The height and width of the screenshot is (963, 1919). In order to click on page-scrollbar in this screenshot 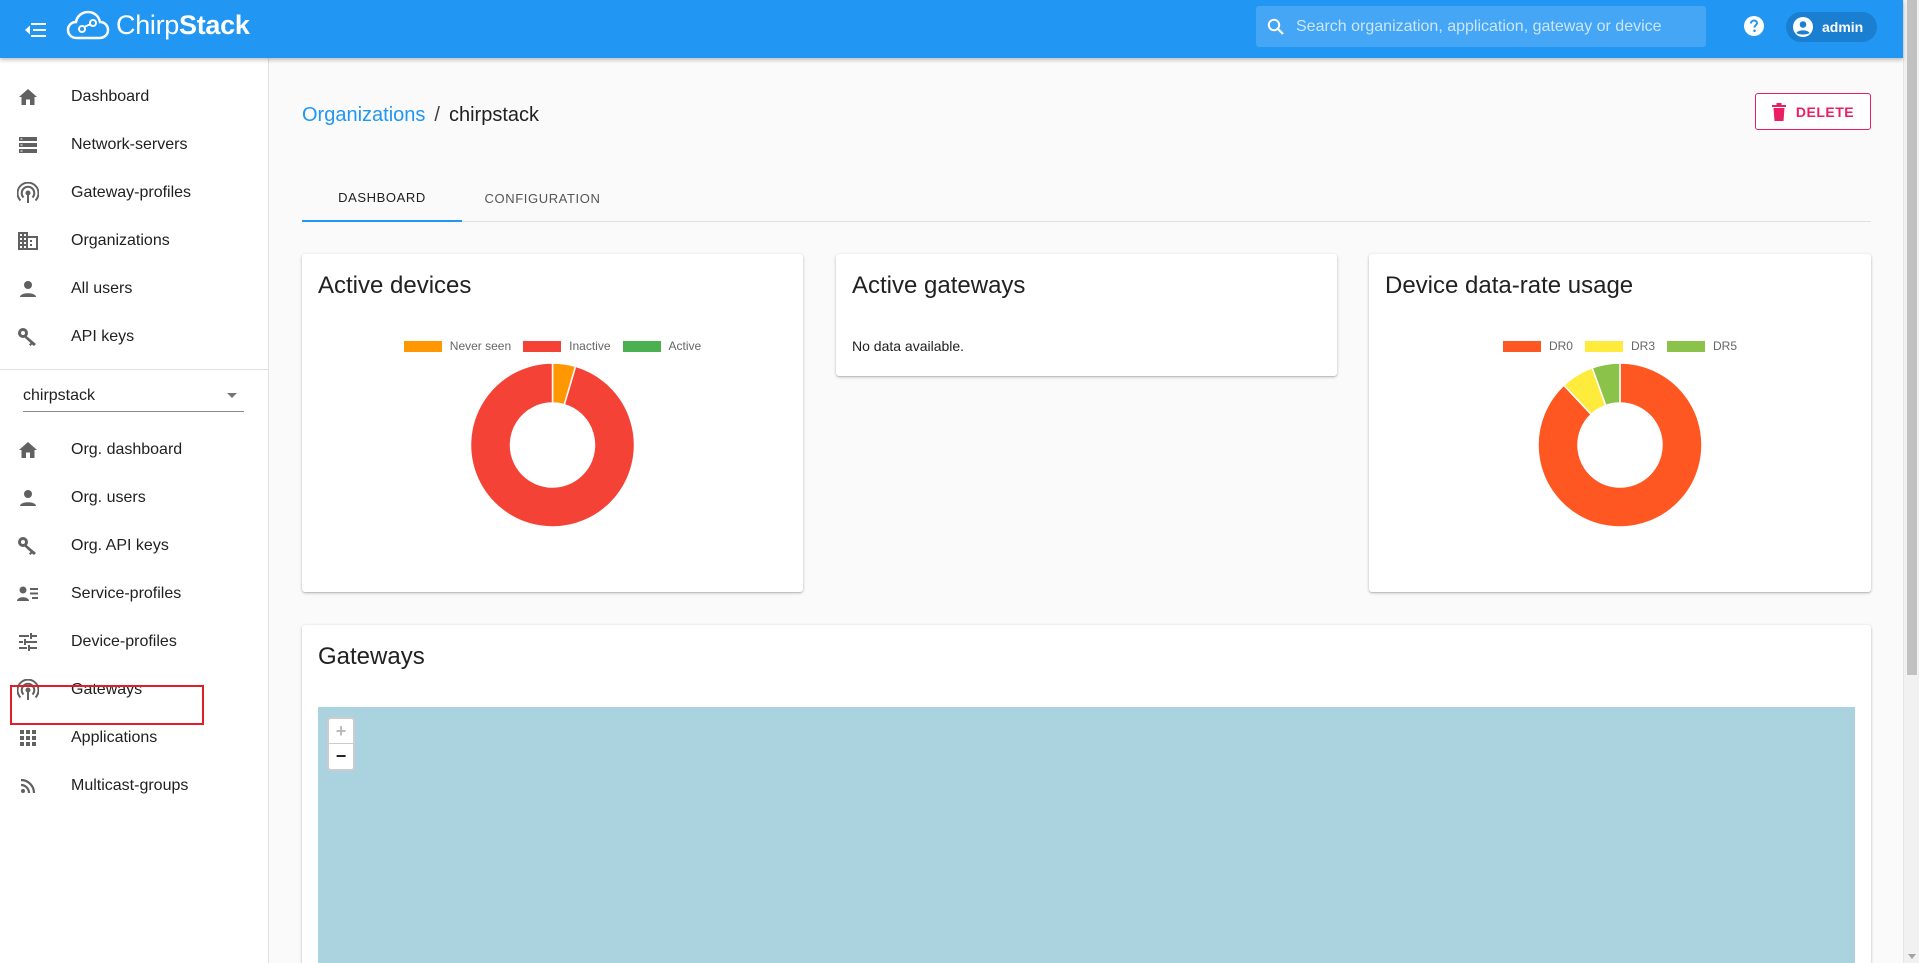, I will do `click(1911, 481)`.